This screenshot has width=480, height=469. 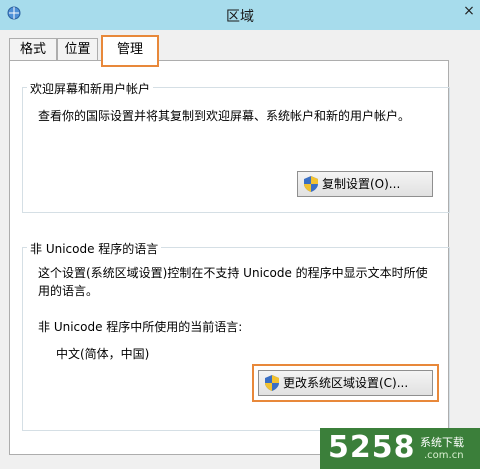 I want to click on current-language-label: 非 Unicode 程序中所使用的当前语言:, so click(x=140, y=327).